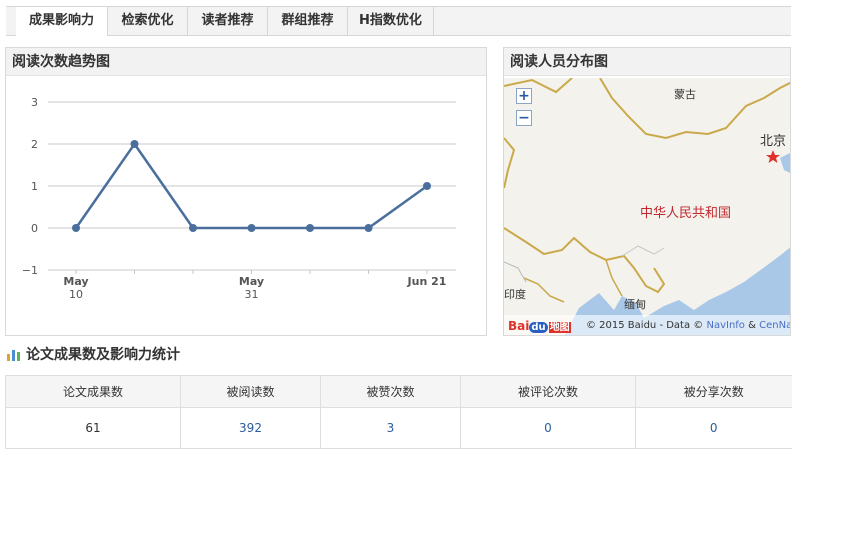 Image resolution: width=864 pixels, height=540 pixels. I want to click on baidu-paw-icon: du, so click(538, 327).